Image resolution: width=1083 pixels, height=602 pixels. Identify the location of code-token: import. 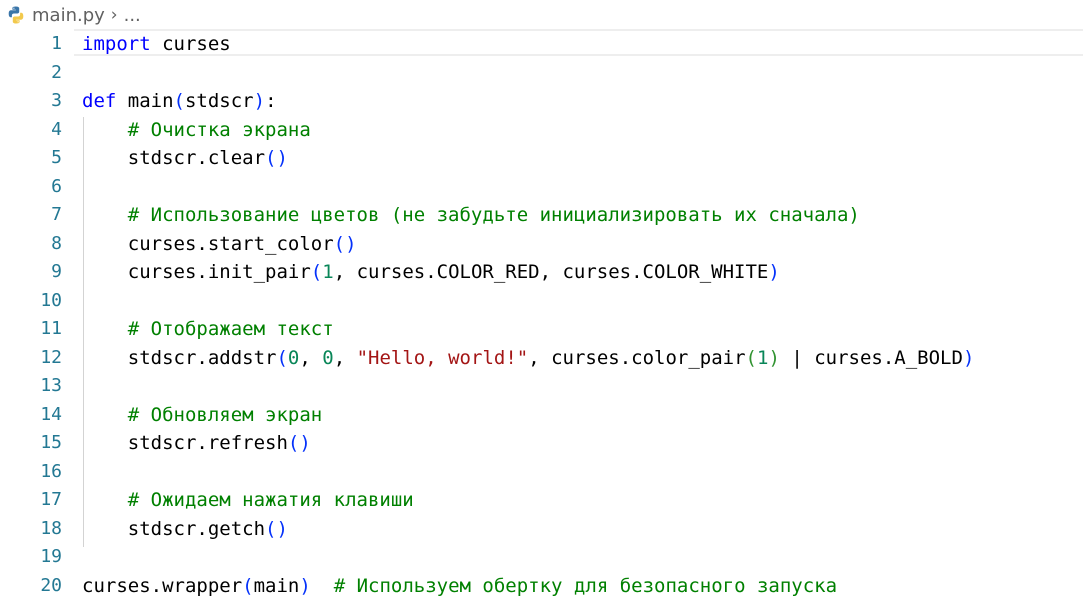
(116, 44).